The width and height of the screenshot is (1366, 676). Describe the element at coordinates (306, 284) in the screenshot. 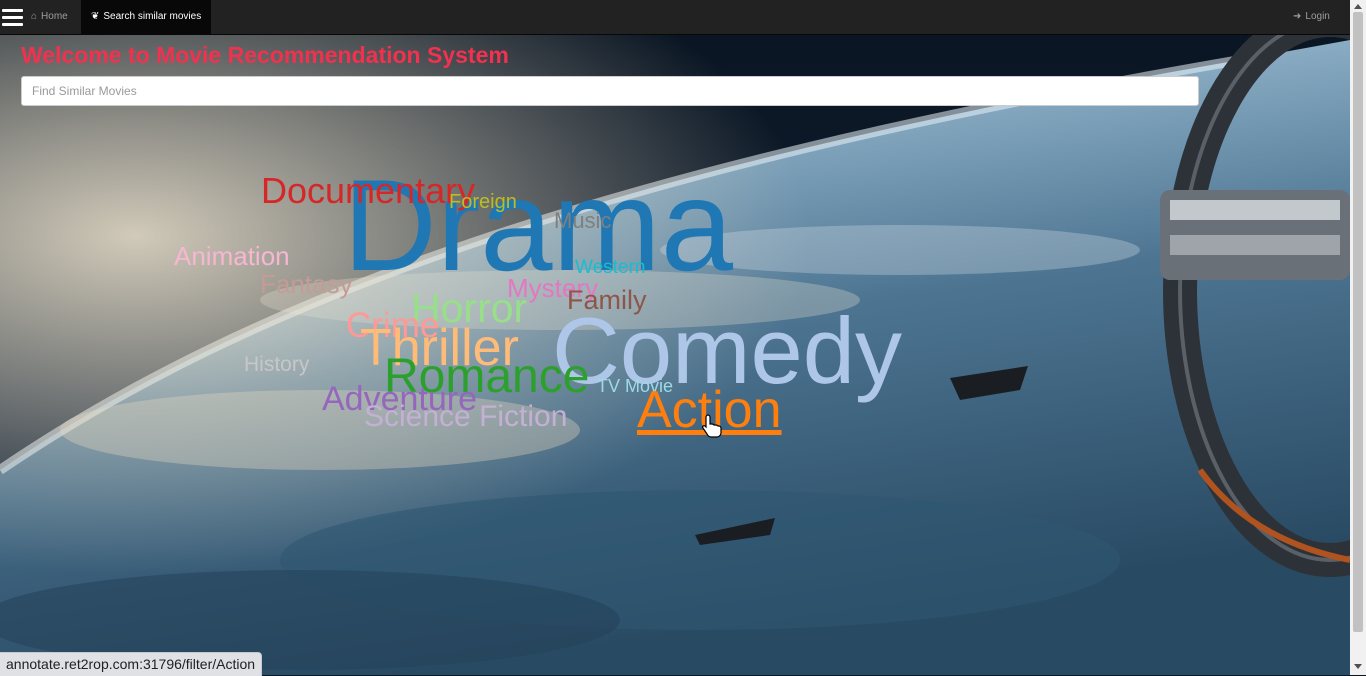

I see `genre-link-fantasy: Fantasy` at that location.